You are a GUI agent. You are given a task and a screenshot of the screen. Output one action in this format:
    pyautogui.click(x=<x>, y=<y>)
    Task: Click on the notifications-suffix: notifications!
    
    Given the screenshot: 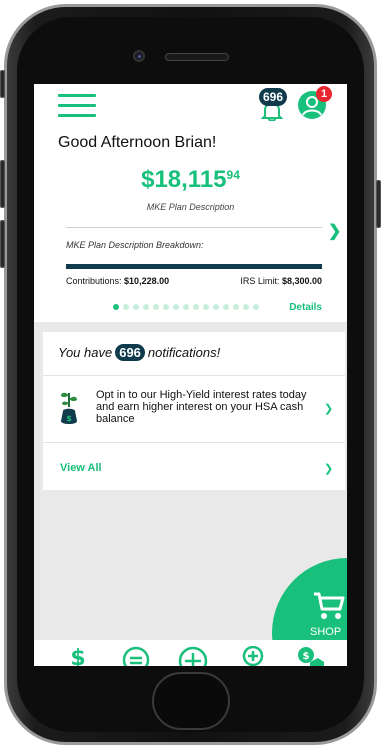 What is the action you would take?
    pyautogui.click(x=184, y=352)
    